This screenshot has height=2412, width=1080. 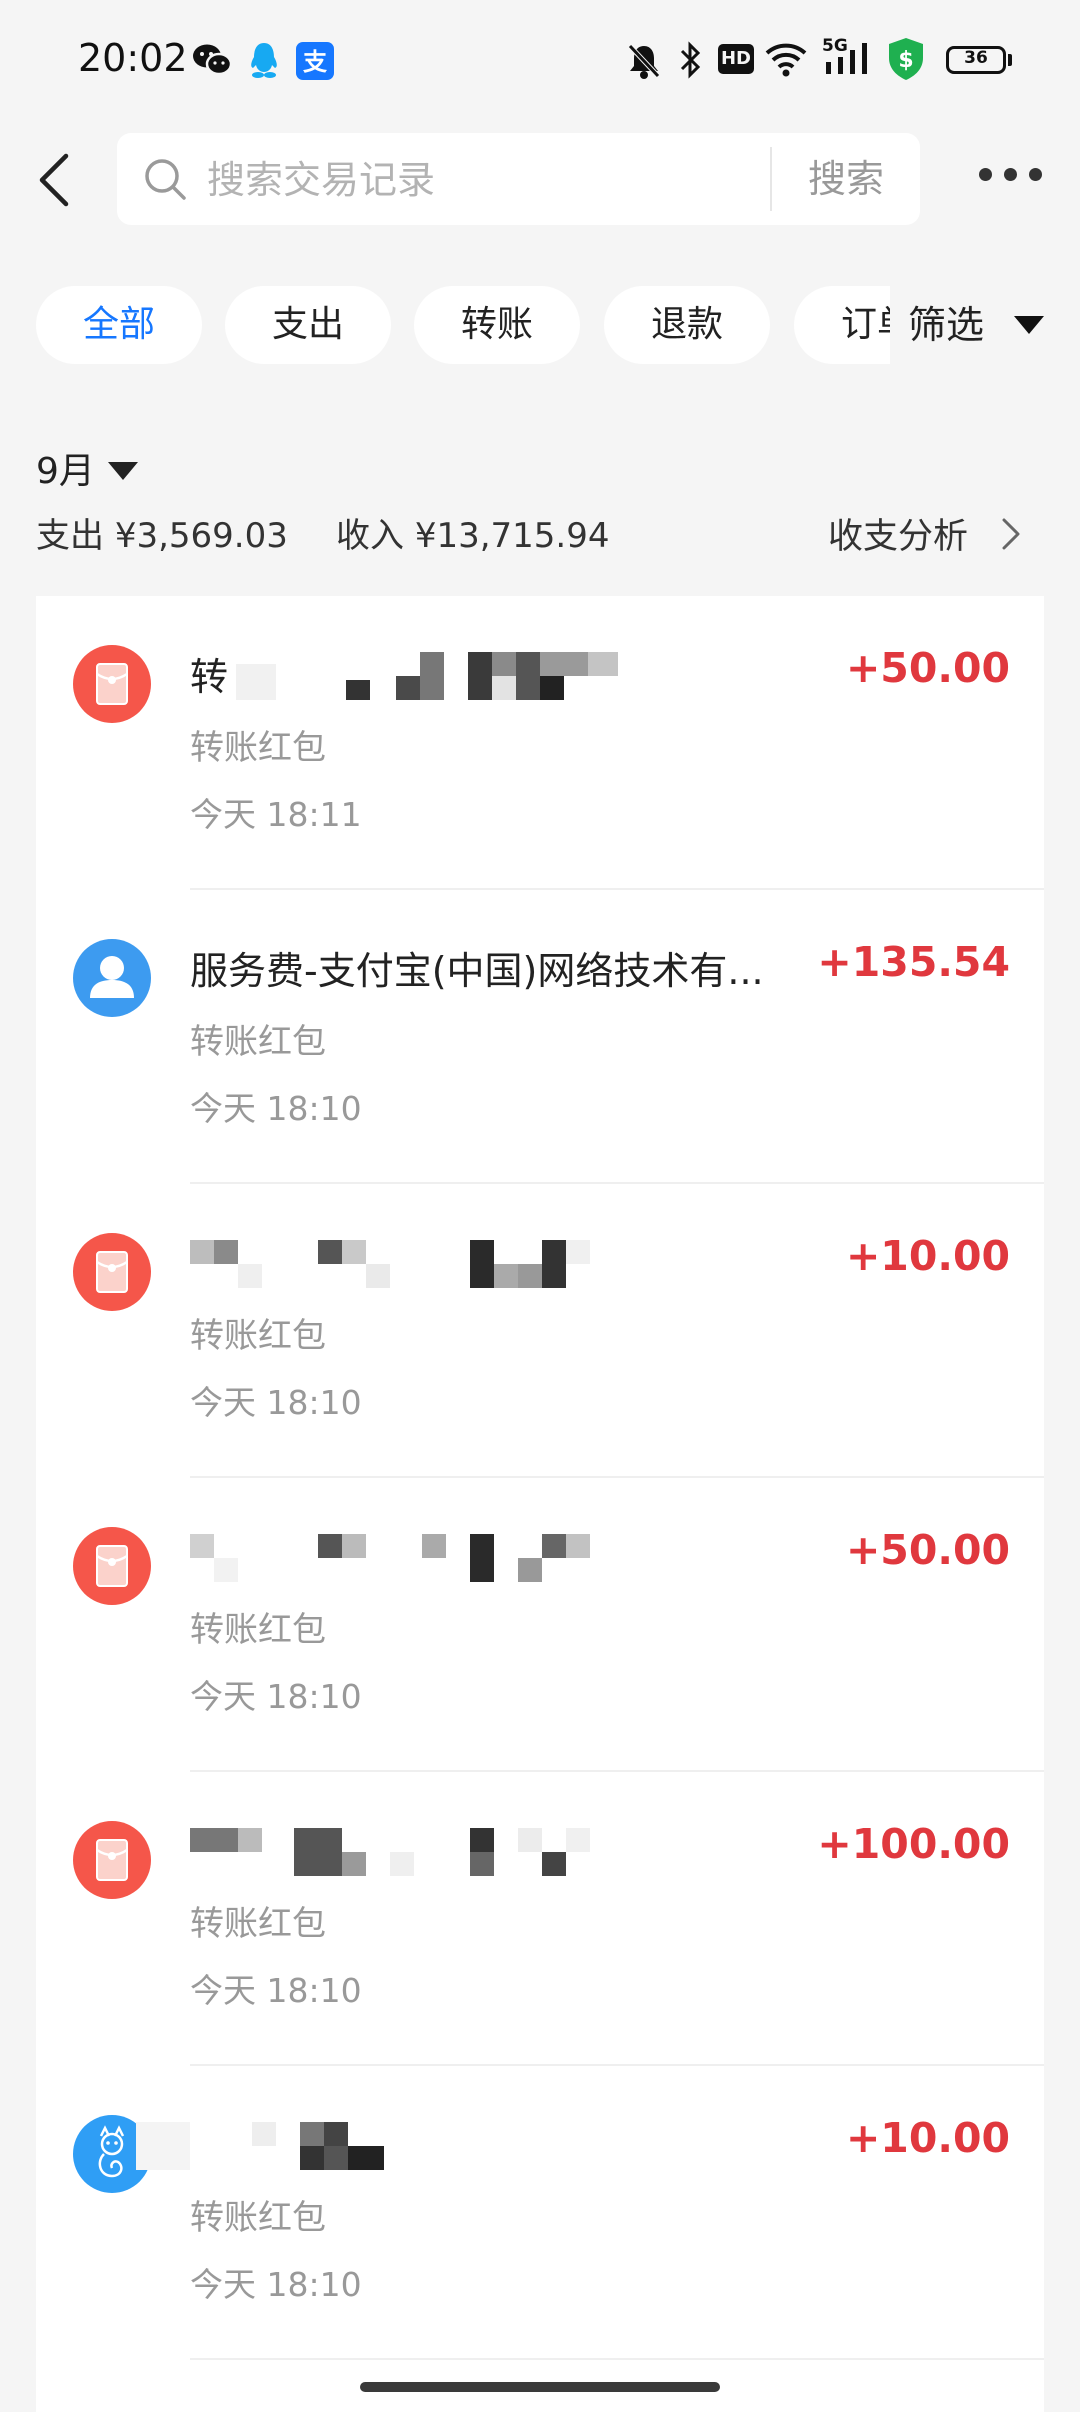 I want to click on expense-summary: 支出 ¥3,569.03, so click(x=162, y=532).